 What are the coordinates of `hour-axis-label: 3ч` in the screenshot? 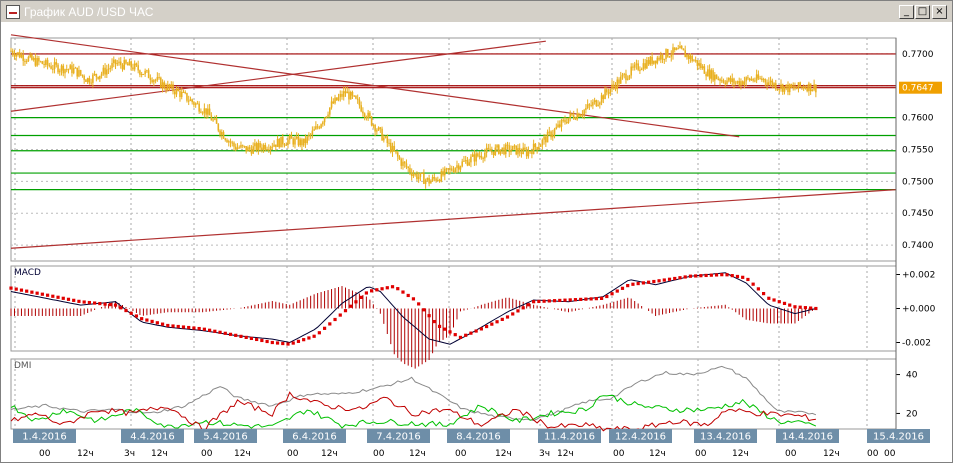 It's located at (129, 454).